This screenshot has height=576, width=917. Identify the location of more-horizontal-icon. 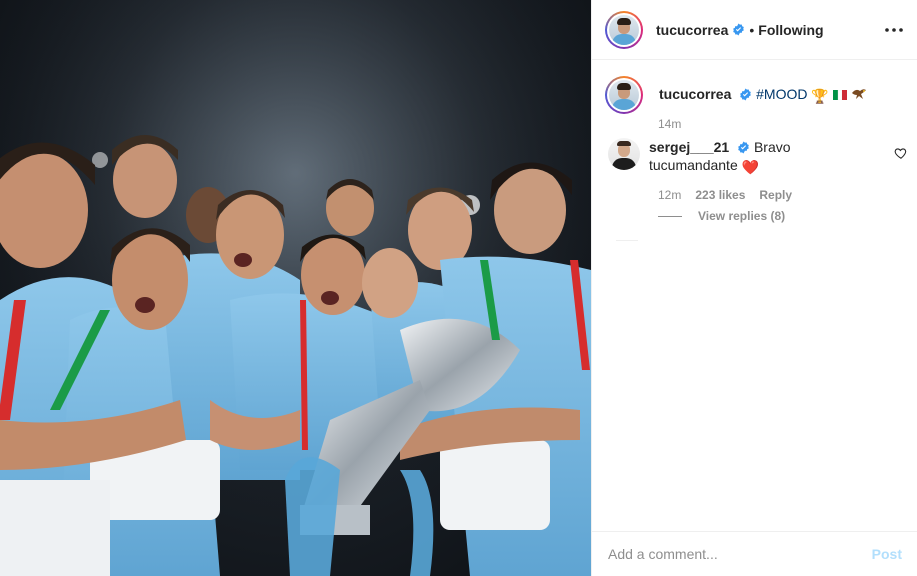
(894, 30).